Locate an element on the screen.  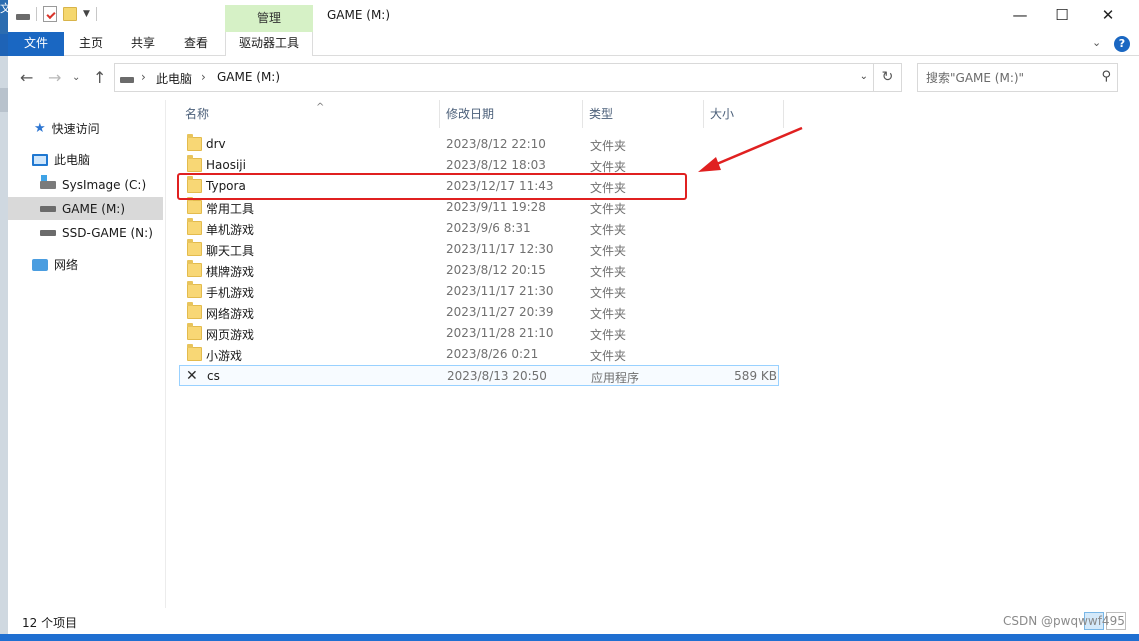
tab-file: 文件 is located at coordinates (36, 44).